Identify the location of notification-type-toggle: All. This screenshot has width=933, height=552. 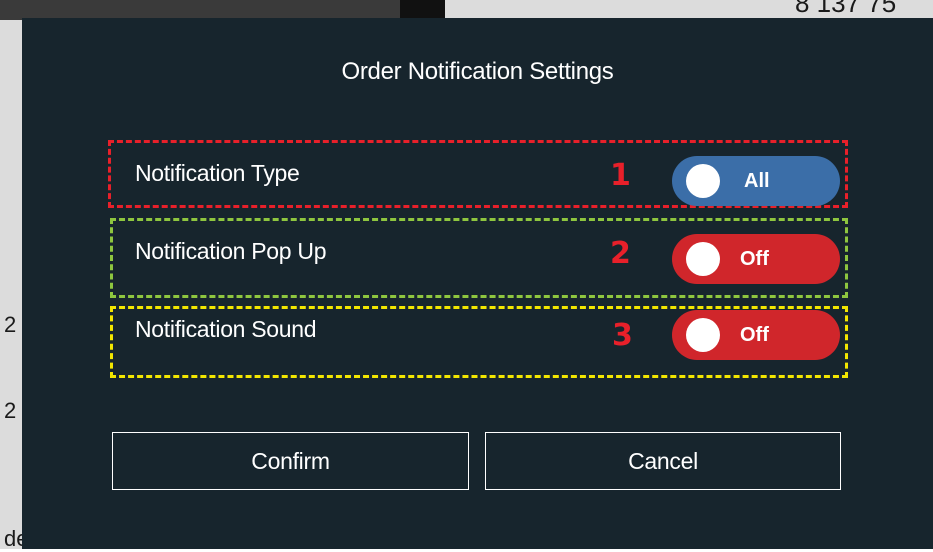
(756, 181).